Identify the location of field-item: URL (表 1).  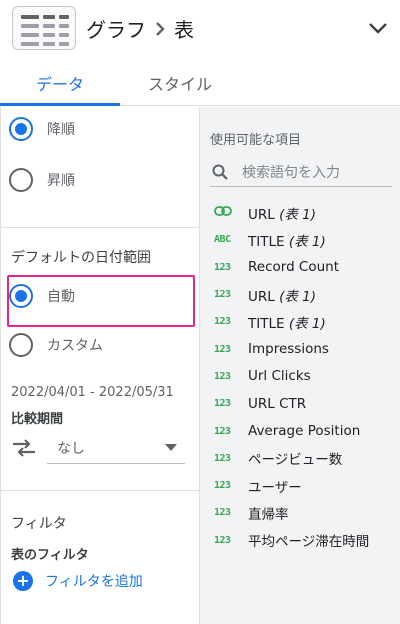
(300, 212).